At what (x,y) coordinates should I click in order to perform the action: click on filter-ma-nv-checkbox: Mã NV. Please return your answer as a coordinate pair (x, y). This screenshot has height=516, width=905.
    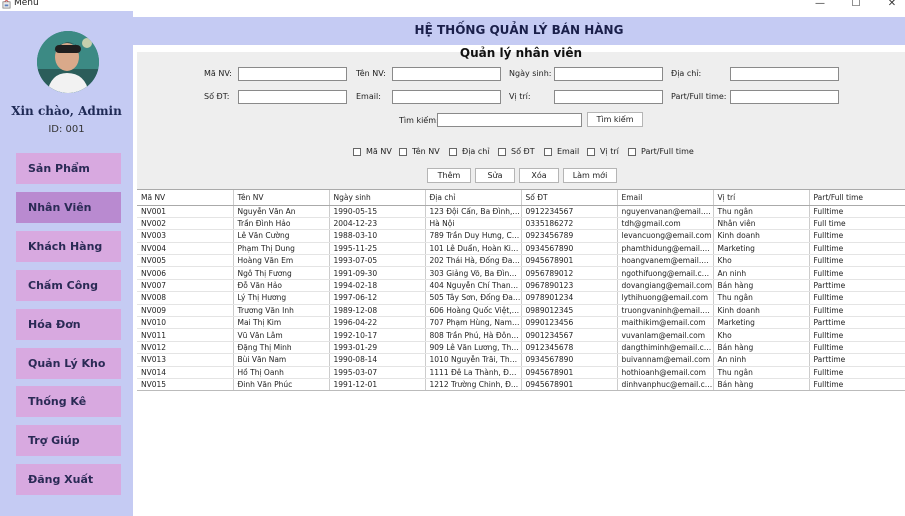
    Looking at the image, I should click on (372, 151).